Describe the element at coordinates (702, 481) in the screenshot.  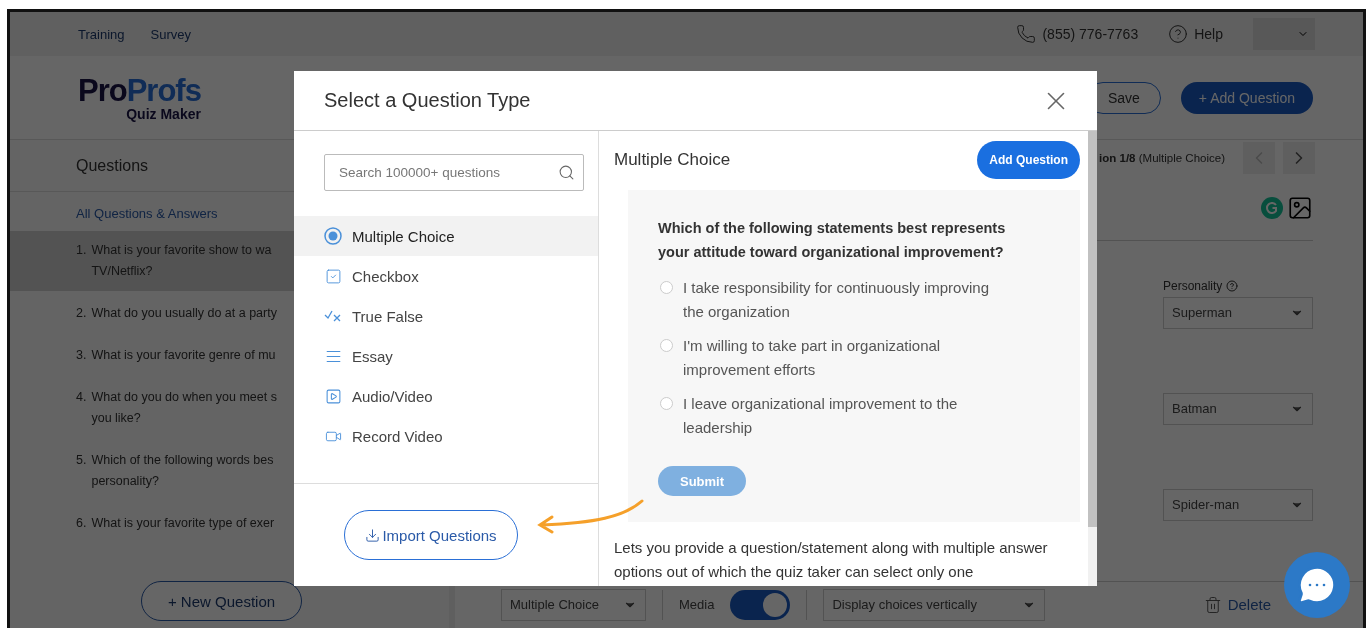
I see `submit-button: Submit` at that location.